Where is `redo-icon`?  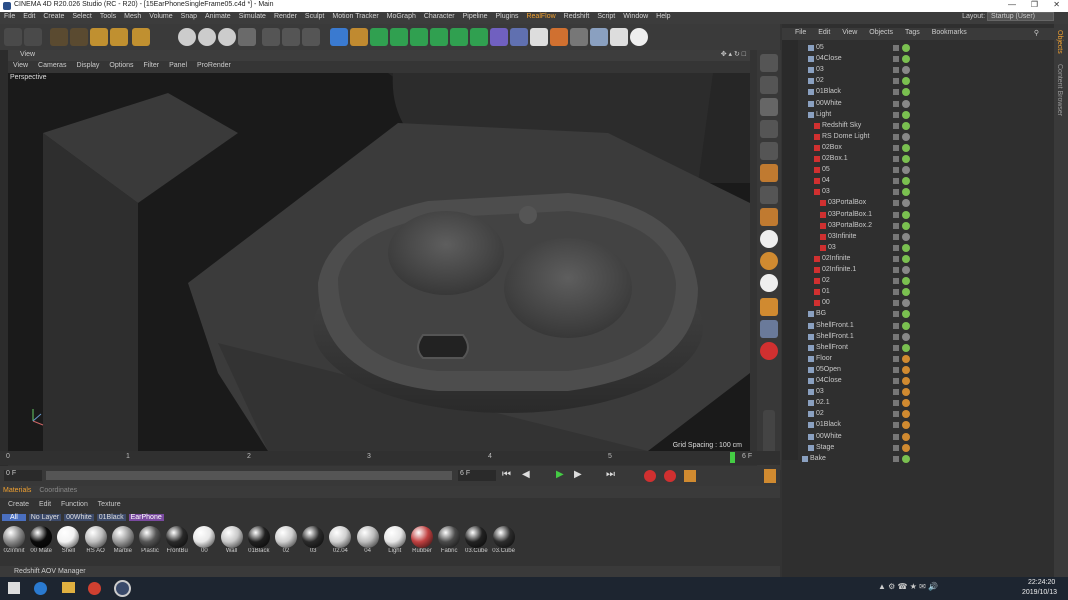 redo-icon is located at coordinates (33, 37).